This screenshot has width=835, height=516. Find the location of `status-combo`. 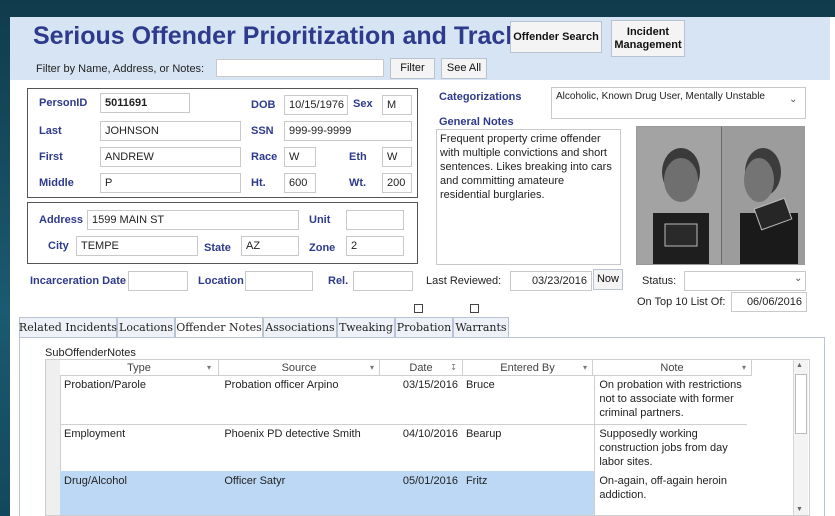

status-combo is located at coordinates (745, 281).